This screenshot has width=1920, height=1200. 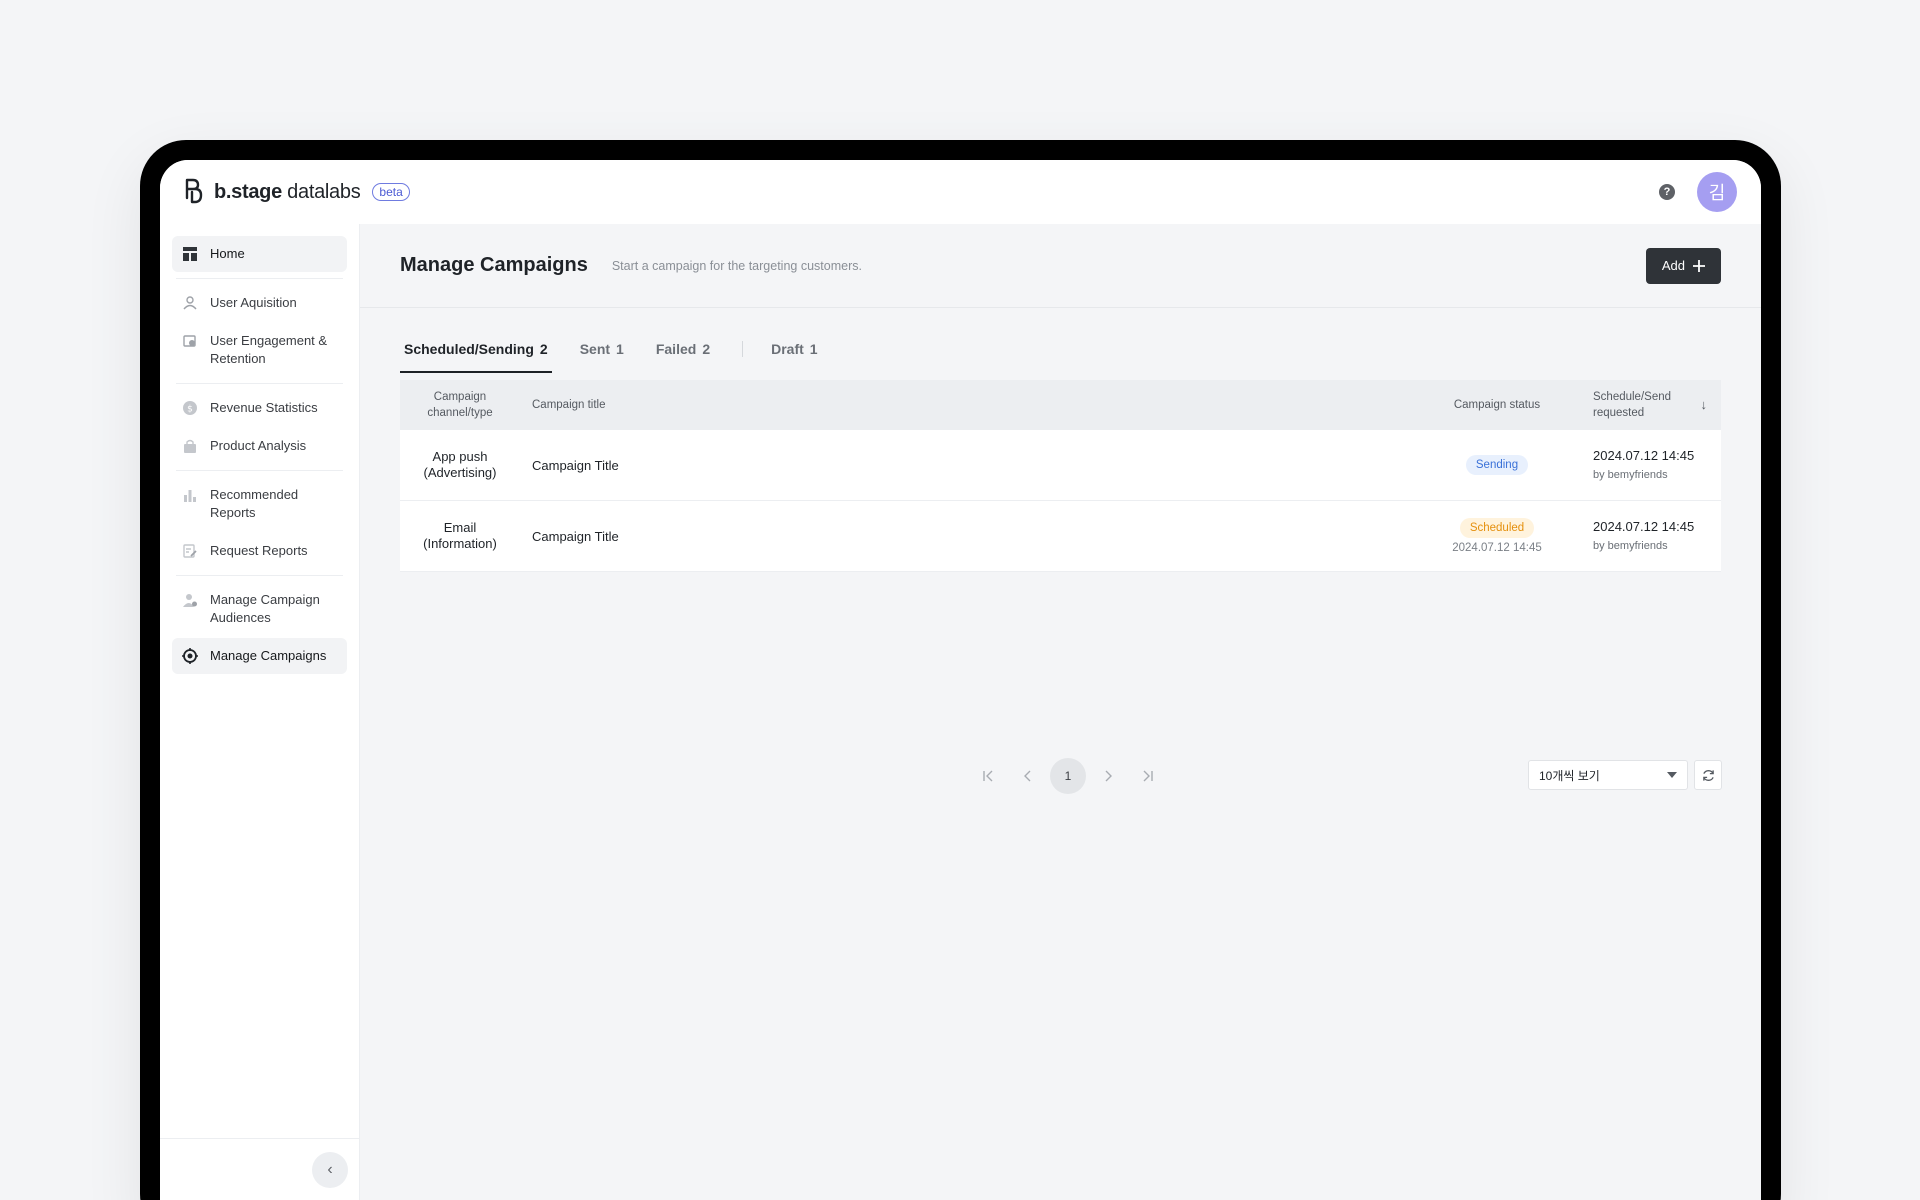 I want to click on channel-cell: Email (Information), so click(x=460, y=535).